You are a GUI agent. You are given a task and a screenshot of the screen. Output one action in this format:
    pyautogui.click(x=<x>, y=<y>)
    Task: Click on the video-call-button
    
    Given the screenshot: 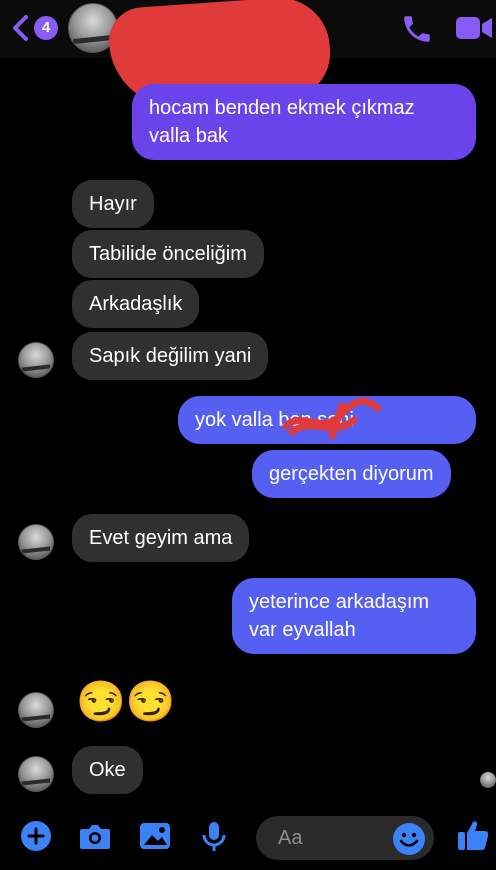 What is the action you would take?
    pyautogui.click(x=474, y=30)
    